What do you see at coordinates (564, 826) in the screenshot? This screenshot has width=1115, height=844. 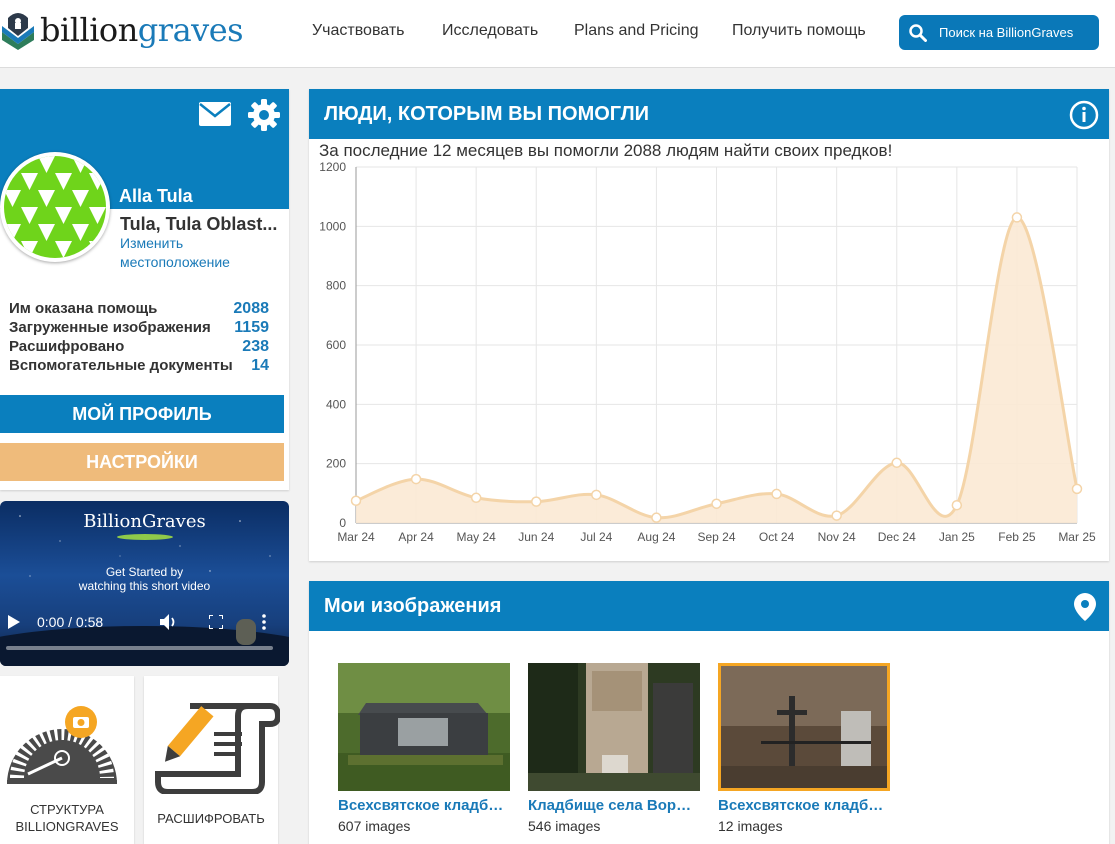 I see `image-collection-count: 546 images` at bounding box center [564, 826].